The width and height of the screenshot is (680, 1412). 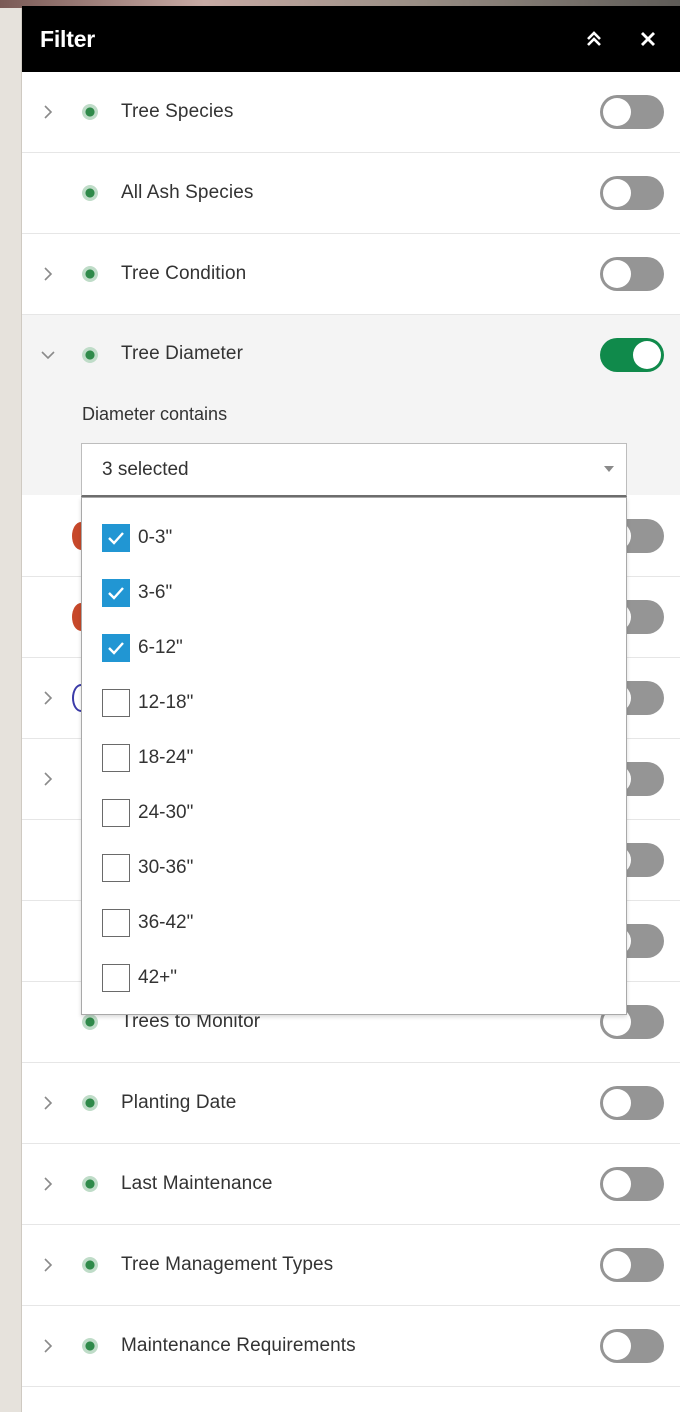 What do you see at coordinates (354, 867) in the screenshot?
I see `dropdown-option: 30-36"` at bounding box center [354, 867].